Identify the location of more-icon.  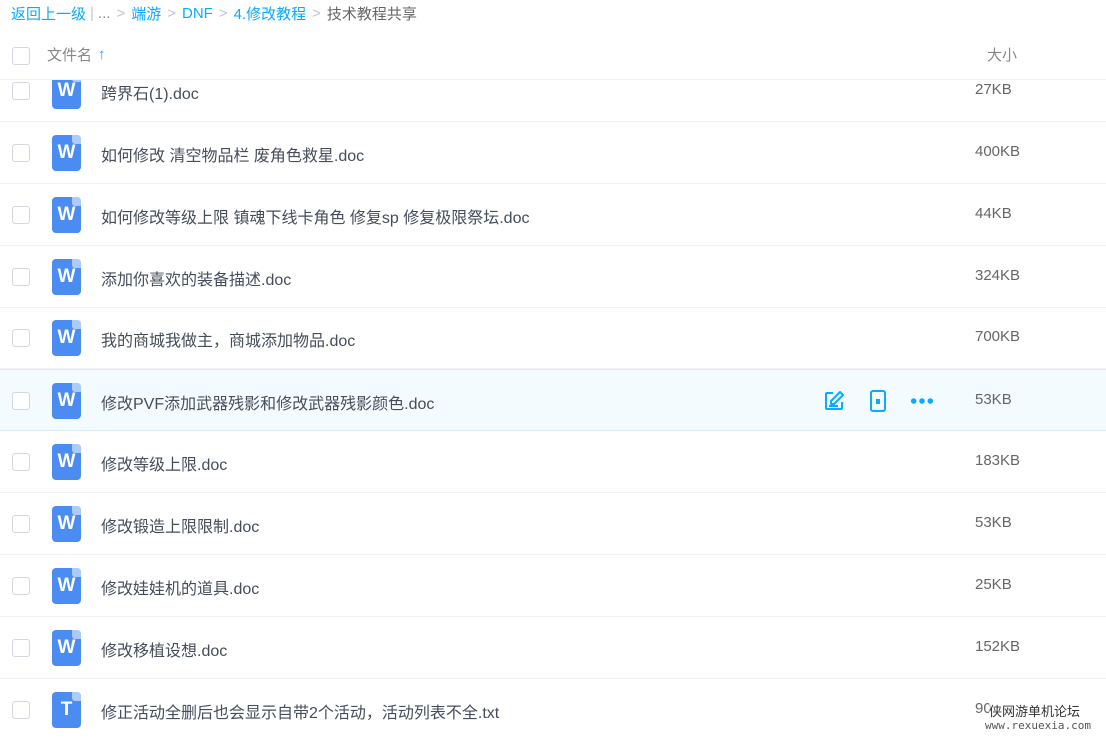
(922, 401).